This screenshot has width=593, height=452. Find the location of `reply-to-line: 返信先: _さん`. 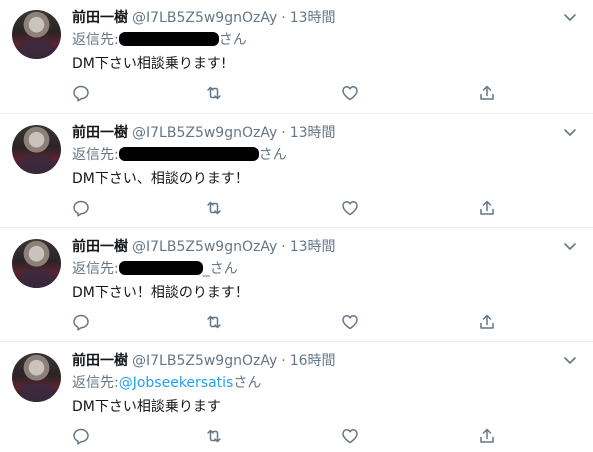

reply-to-line: 返信先: _さん is located at coordinates (155, 269).